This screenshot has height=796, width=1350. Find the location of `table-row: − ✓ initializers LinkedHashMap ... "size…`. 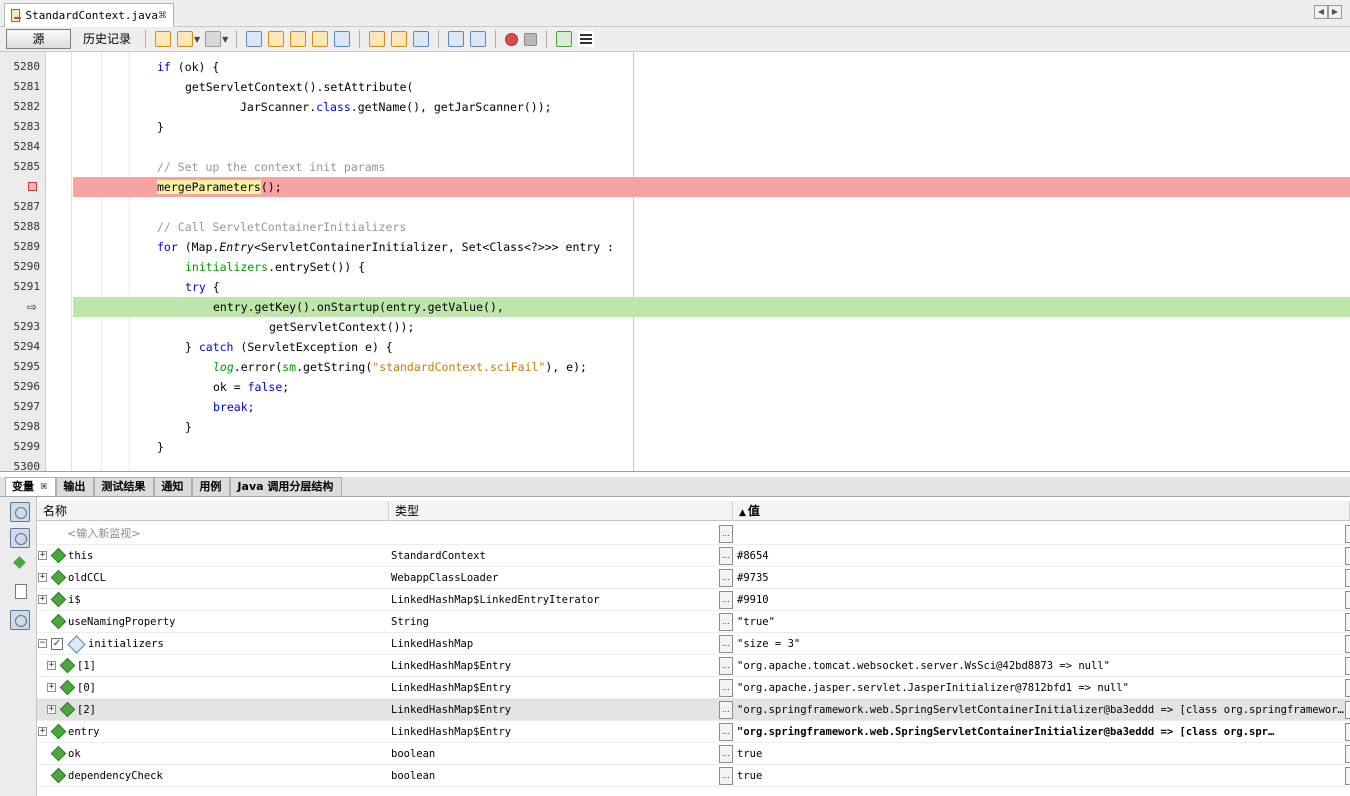

table-row: − ✓ initializers LinkedHashMap ... "size… is located at coordinates (693, 644).